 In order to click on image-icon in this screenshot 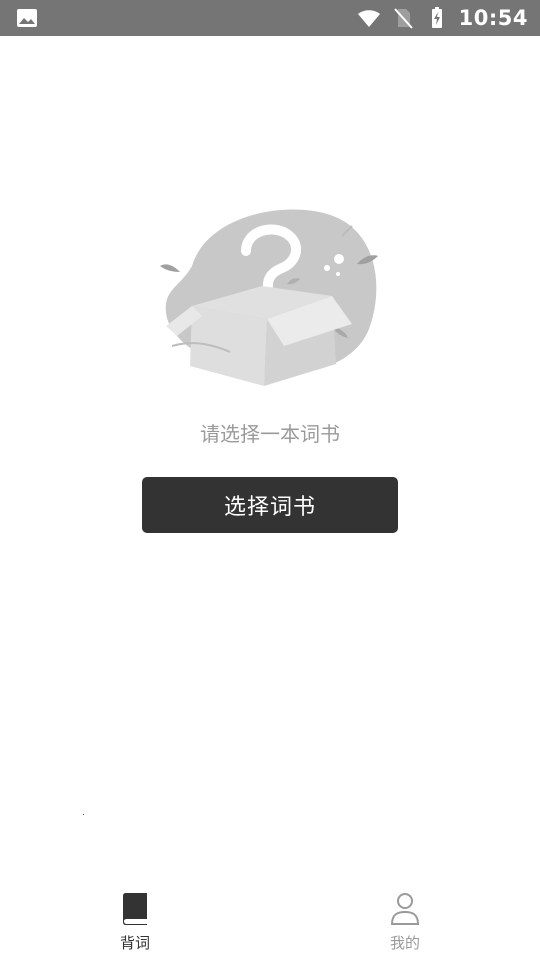, I will do `click(27, 18)`.